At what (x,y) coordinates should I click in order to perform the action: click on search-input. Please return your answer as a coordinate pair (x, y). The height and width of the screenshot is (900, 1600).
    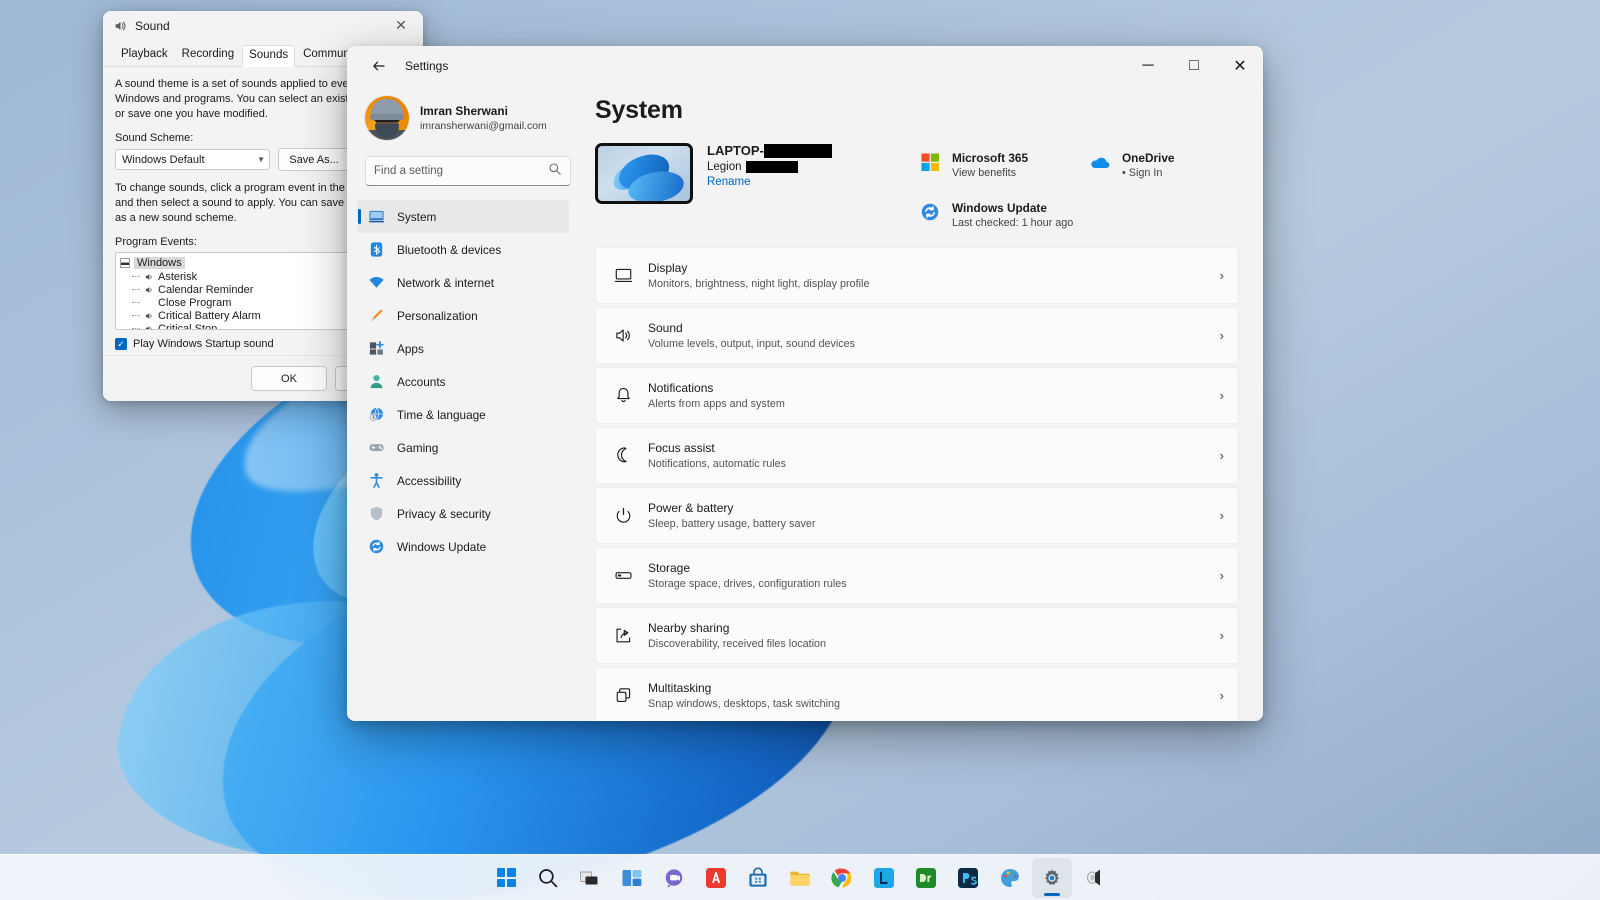
    Looking at the image, I should click on (461, 171).